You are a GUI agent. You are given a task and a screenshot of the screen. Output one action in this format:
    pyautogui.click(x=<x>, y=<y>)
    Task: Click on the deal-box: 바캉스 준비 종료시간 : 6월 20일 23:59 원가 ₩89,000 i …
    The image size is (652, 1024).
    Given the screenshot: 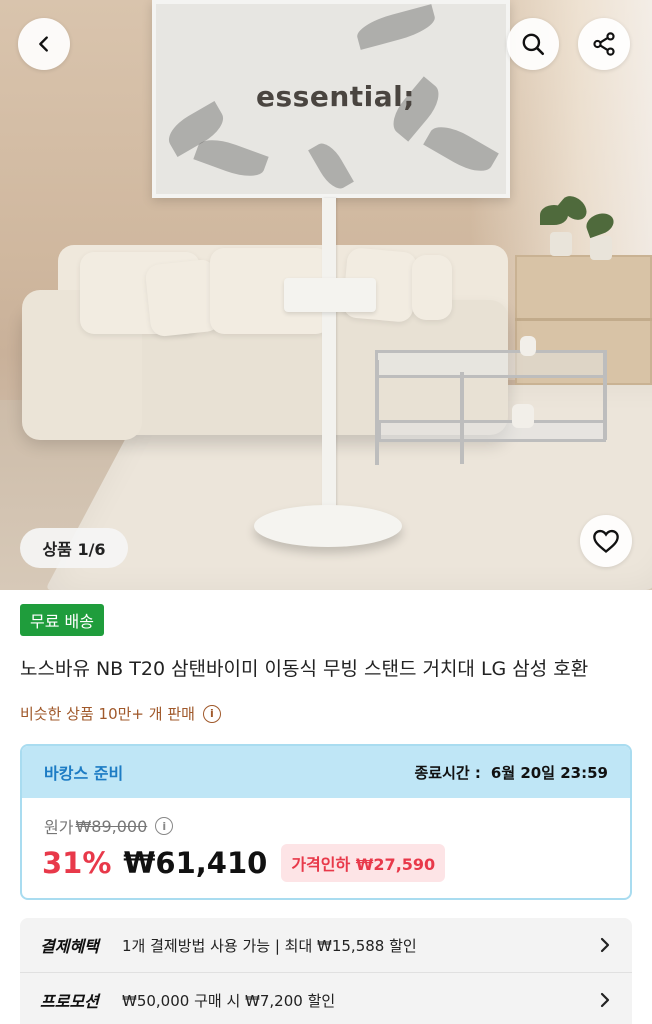 What is the action you would take?
    pyautogui.click(x=326, y=822)
    